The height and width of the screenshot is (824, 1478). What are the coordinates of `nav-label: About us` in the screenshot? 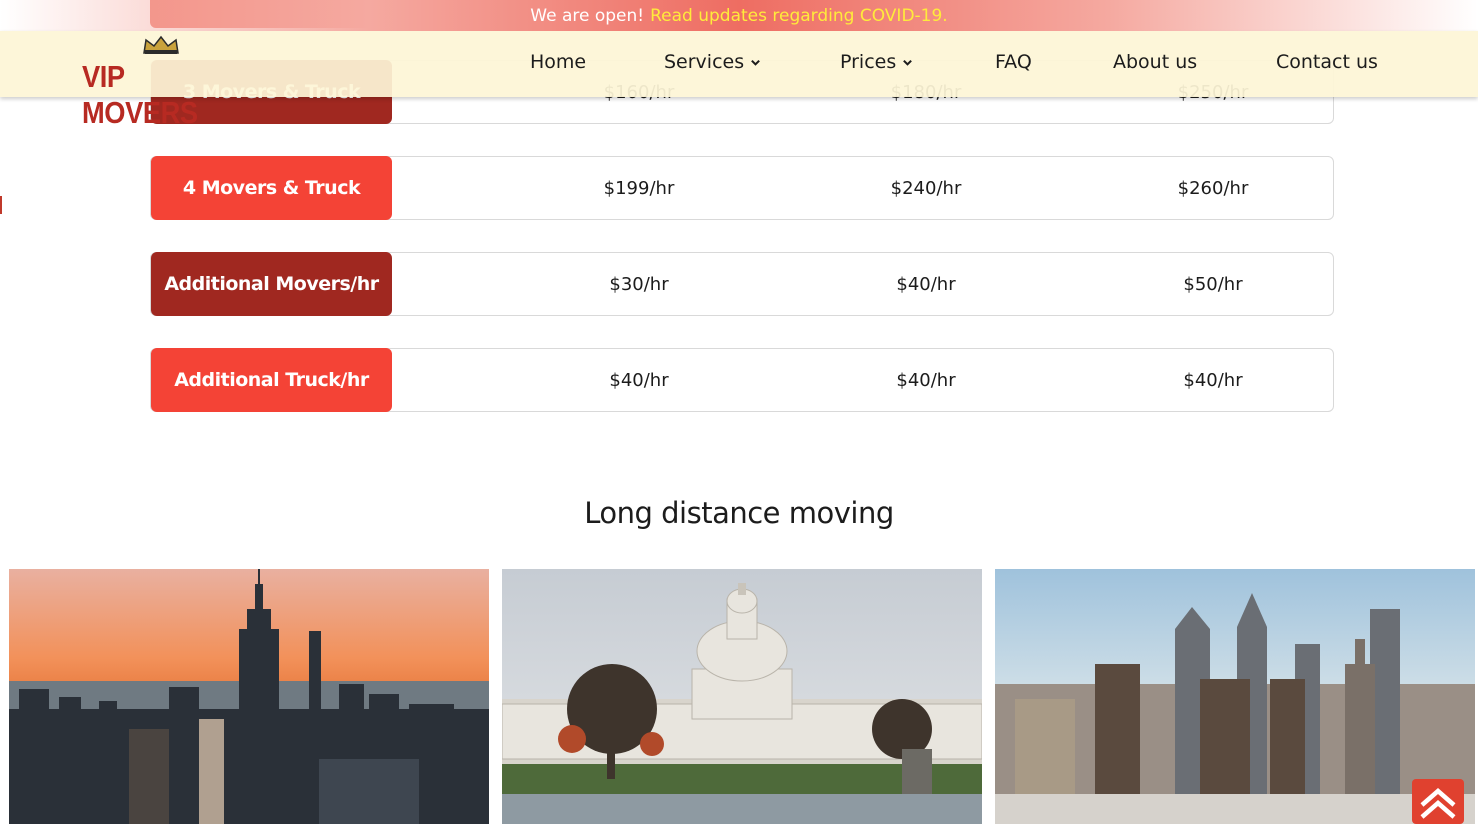 It's located at (1155, 62).